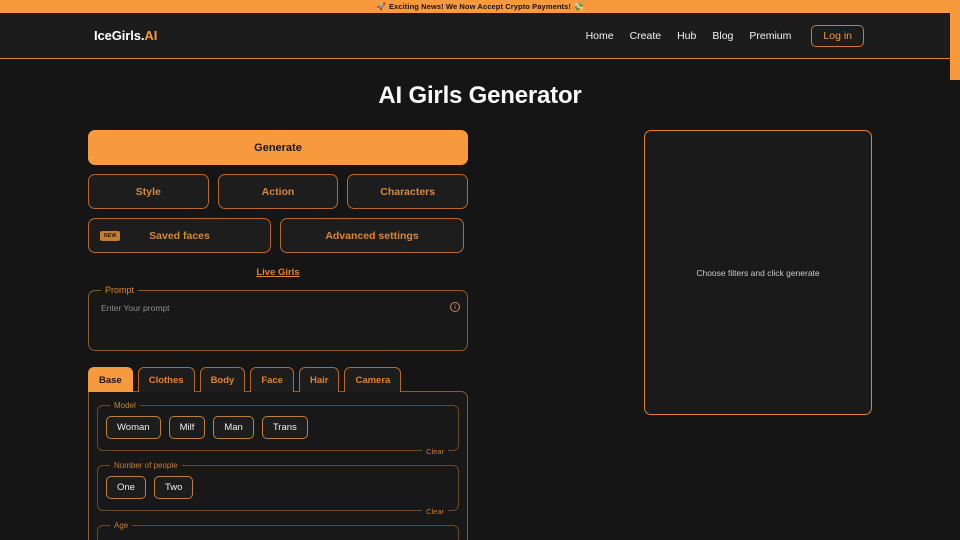  I want to click on group-model-options: Woman Milf Man Trans, so click(278, 427).